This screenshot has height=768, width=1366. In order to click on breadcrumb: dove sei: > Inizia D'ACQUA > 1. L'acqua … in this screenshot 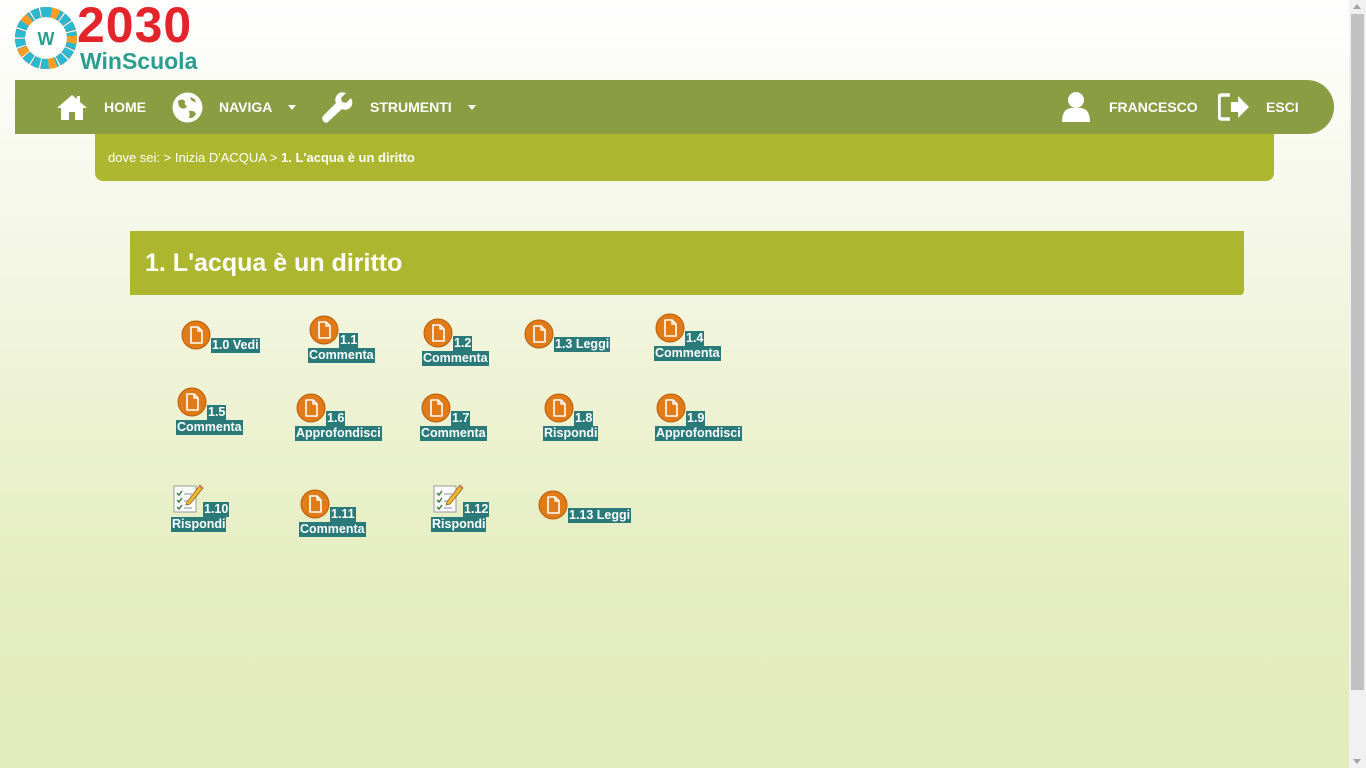, I will do `click(684, 157)`.